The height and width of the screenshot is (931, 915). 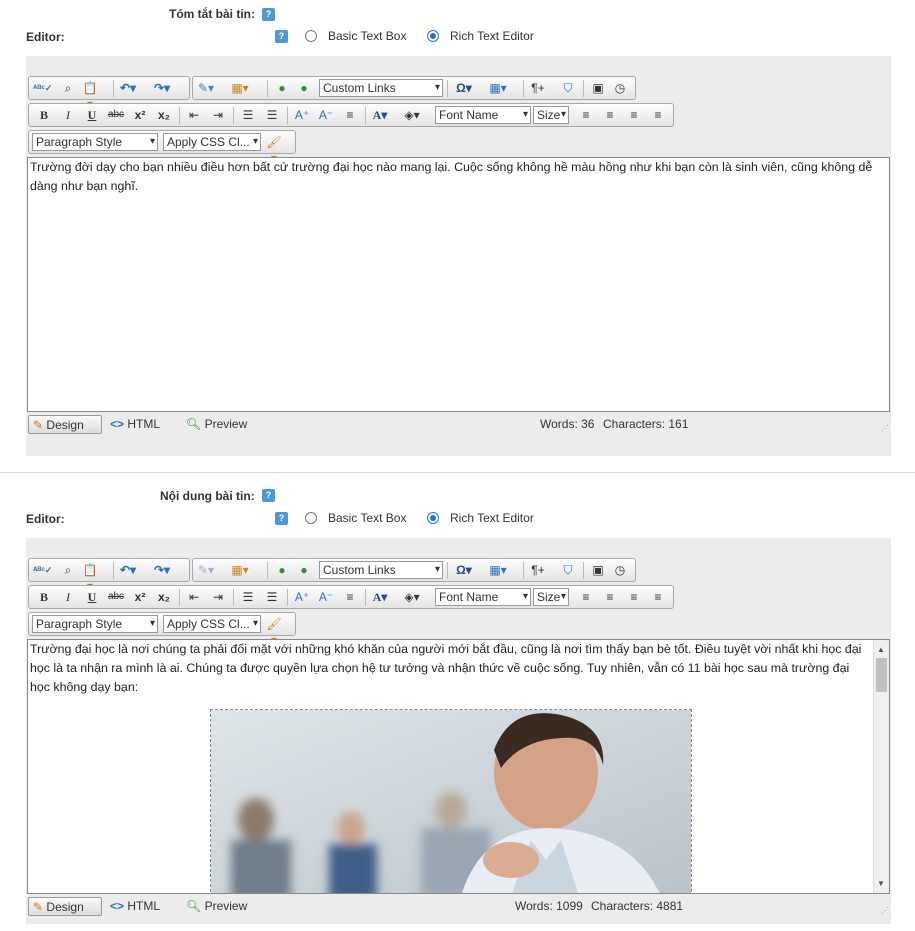 What do you see at coordinates (881, 883) in the screenshot?
I see `scroll-down-icon: ▼` at bounding box center [881, 883].